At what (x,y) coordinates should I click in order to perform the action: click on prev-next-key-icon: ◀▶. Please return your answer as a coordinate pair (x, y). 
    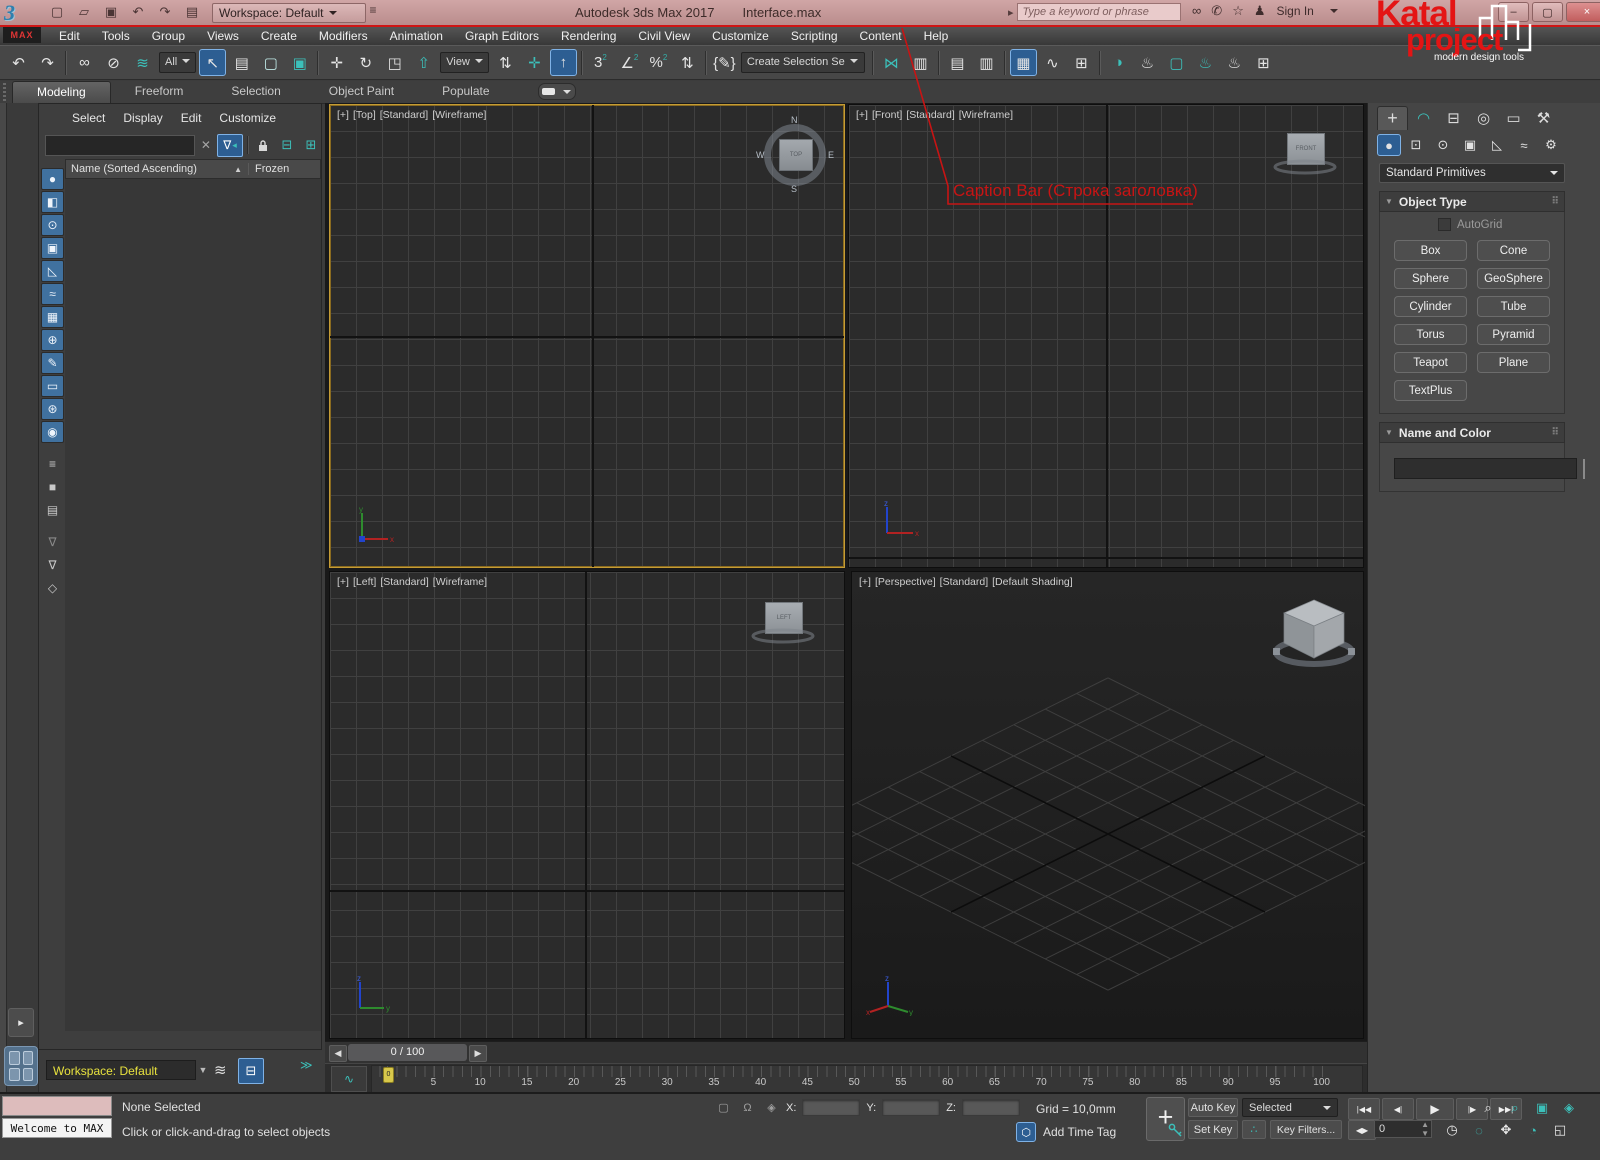
    Looking at the image, I should click on (1362, 1130).